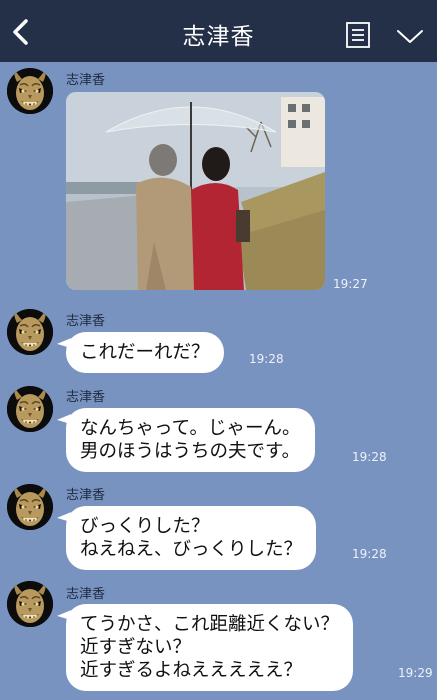  I want to click on back-button, so click(22, 32).